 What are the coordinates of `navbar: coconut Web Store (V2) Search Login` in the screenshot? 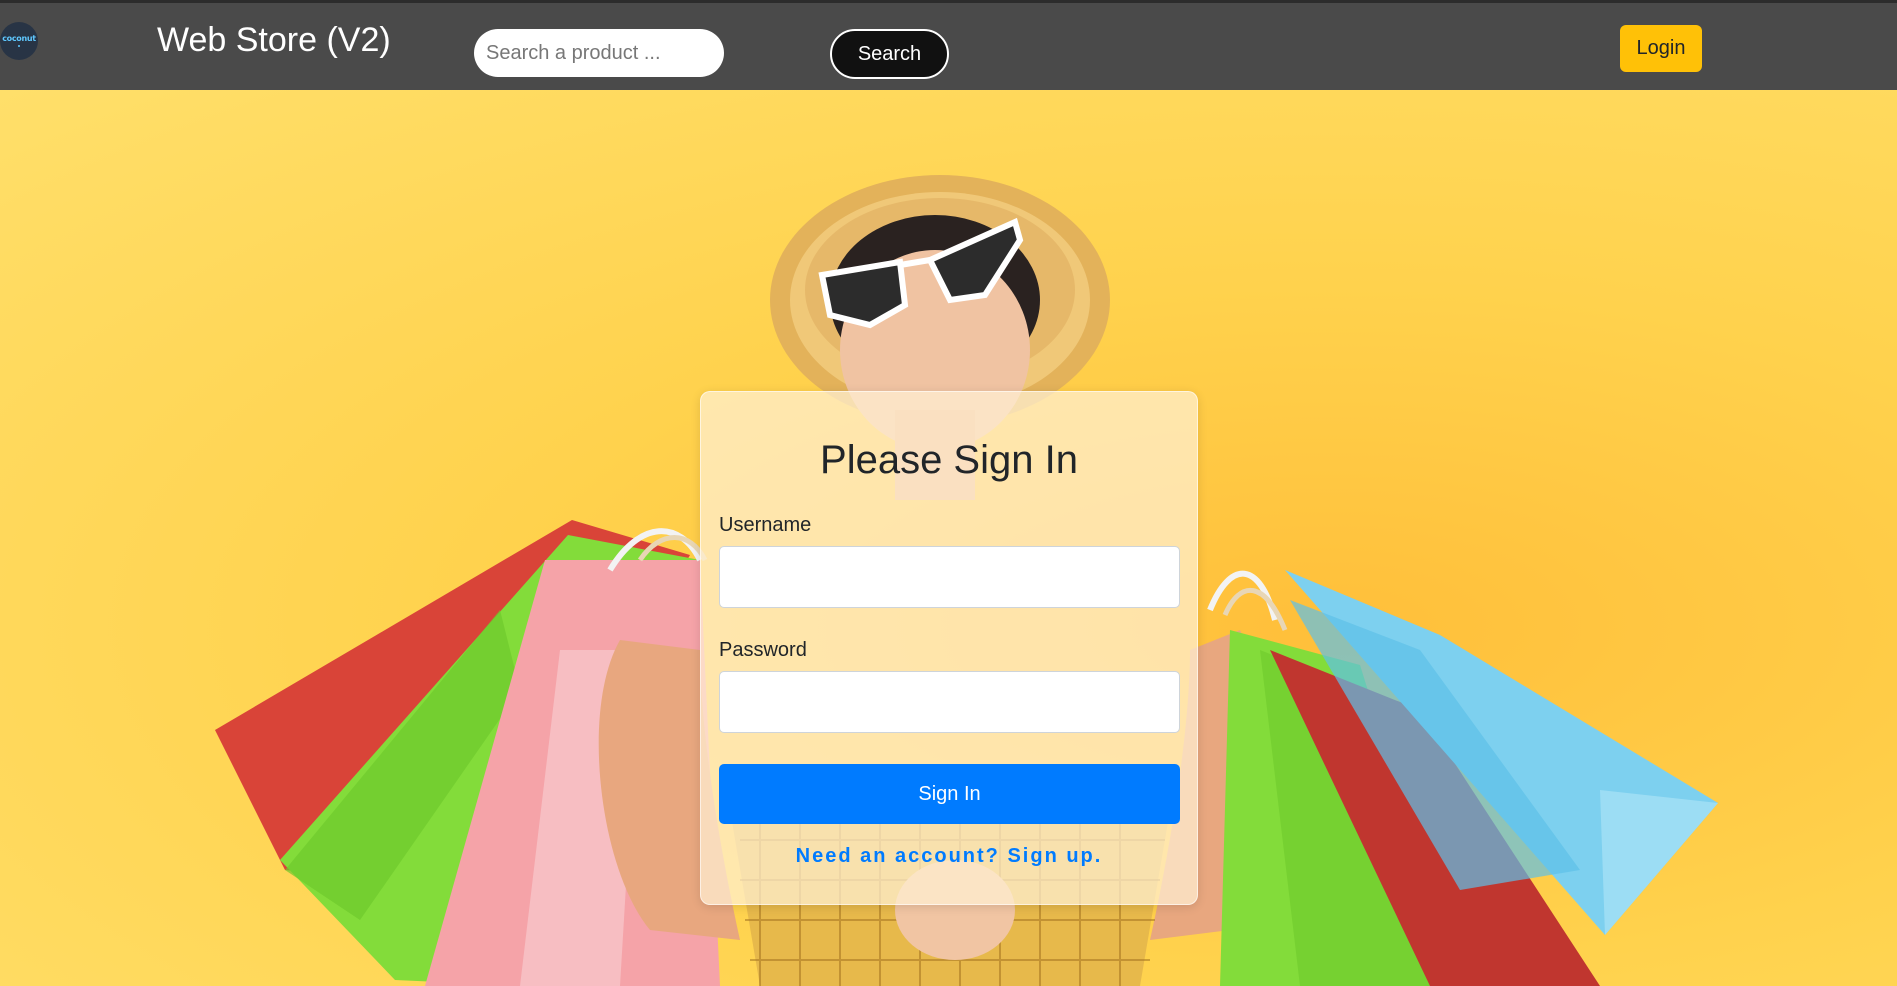 It's located at (948, 46).